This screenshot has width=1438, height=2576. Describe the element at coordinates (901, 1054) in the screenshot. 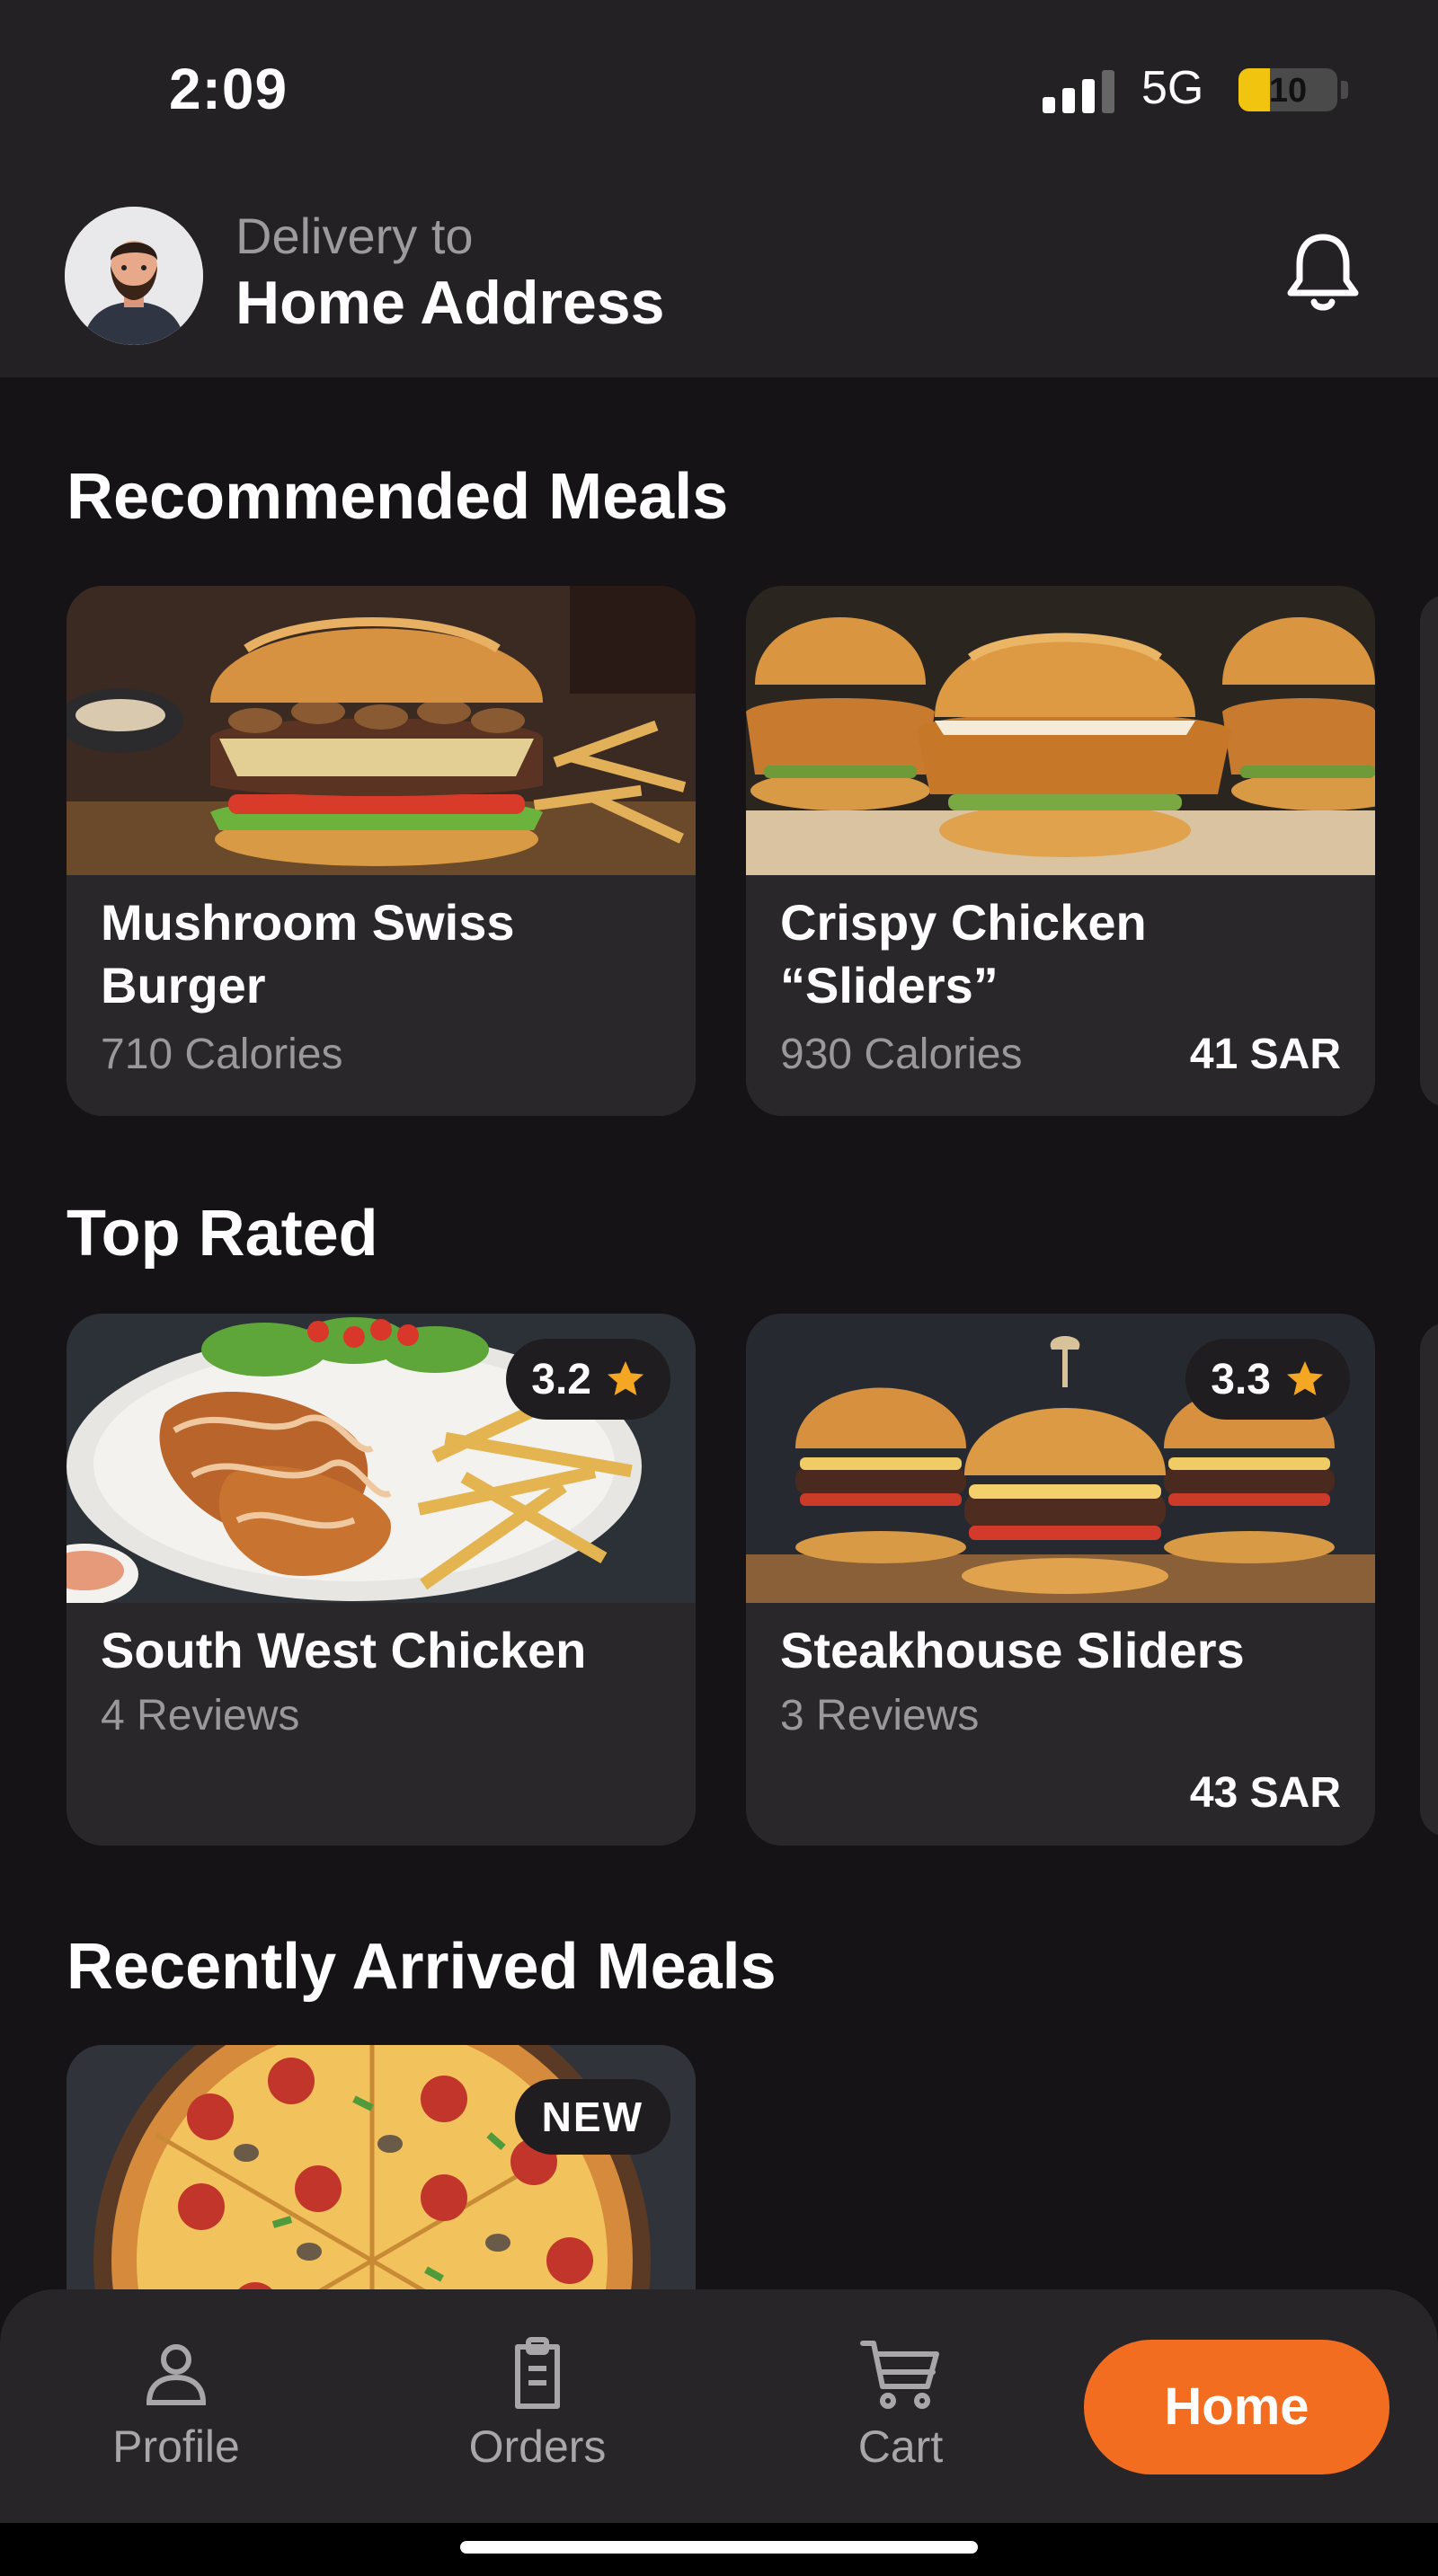

I see `meal-calories: 930 Calories` at that location.